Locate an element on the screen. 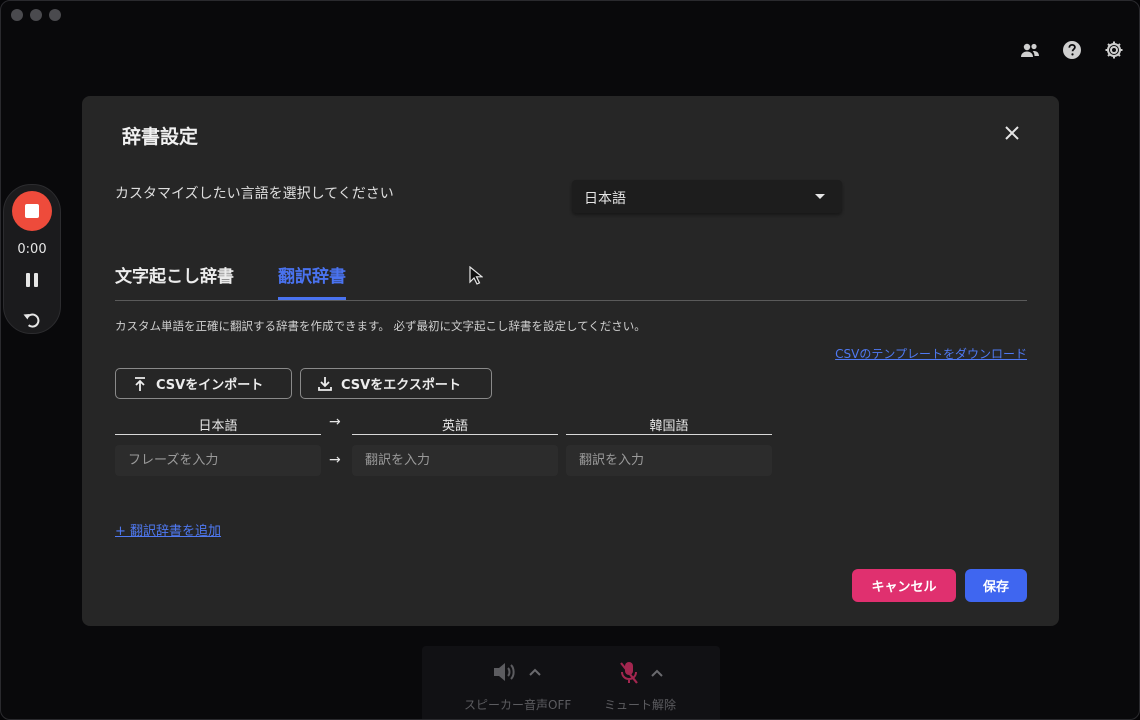 The width and height of the screenshot is (1140, 720). mute-label: ミュート解除 is located at coordinates (640, 705).